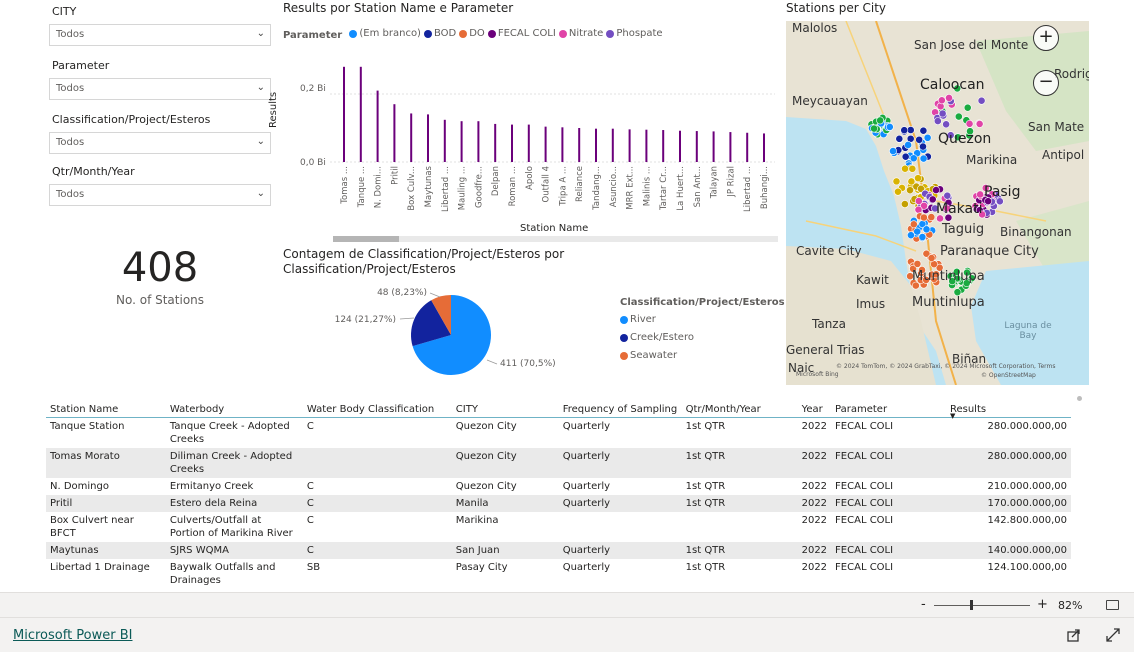  Describe the element at coordinates (366, 239) in the screenshot. I see `scrollbar-thumb` at that location.